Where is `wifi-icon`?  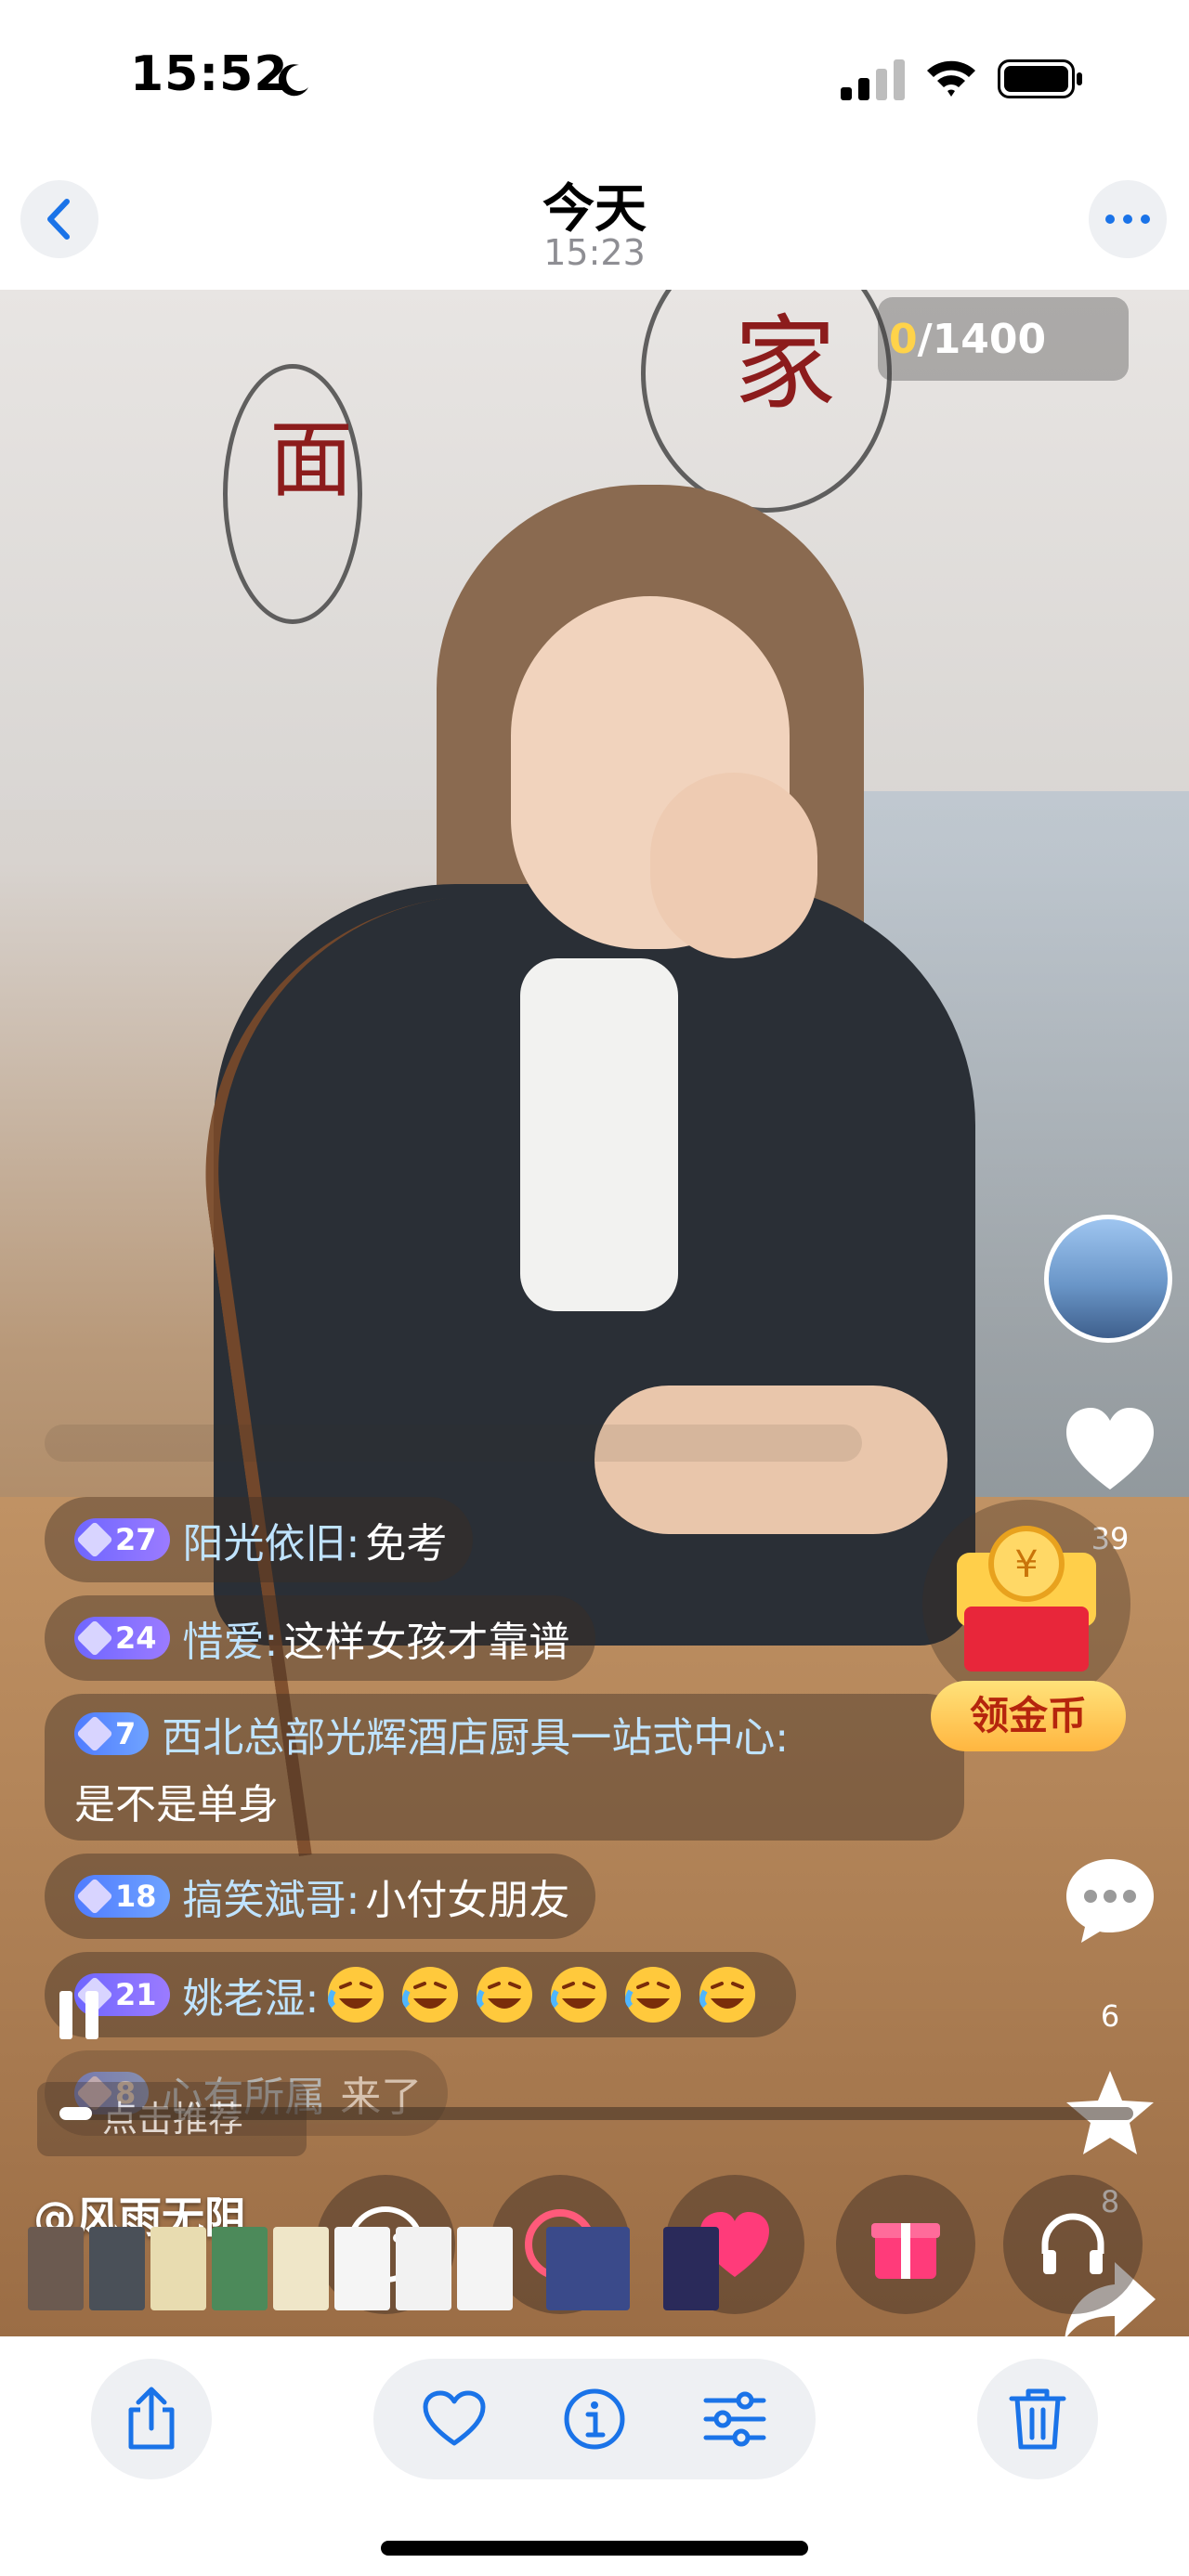 wifi-icon is located at coordinates (951, 78).